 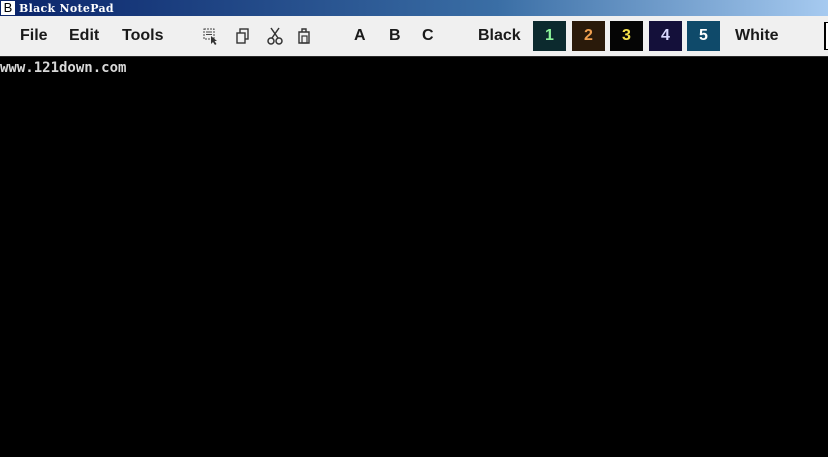 I want to click on theme-black-button: Black, so click(x=499, y=36).